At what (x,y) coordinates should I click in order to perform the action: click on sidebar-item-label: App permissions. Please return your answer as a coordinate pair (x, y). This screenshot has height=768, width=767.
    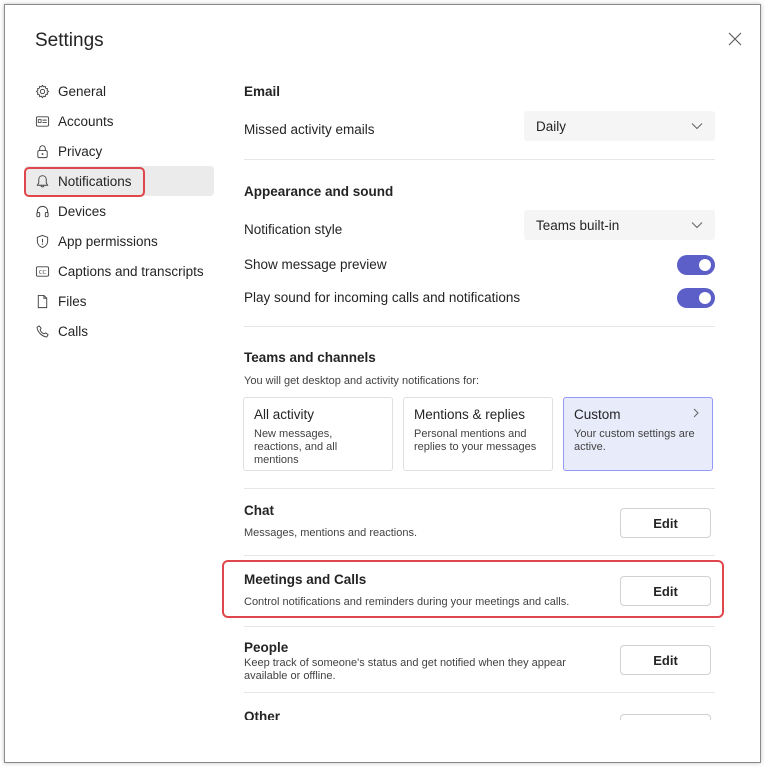
    Looking at the image, I should click on (108, 241).